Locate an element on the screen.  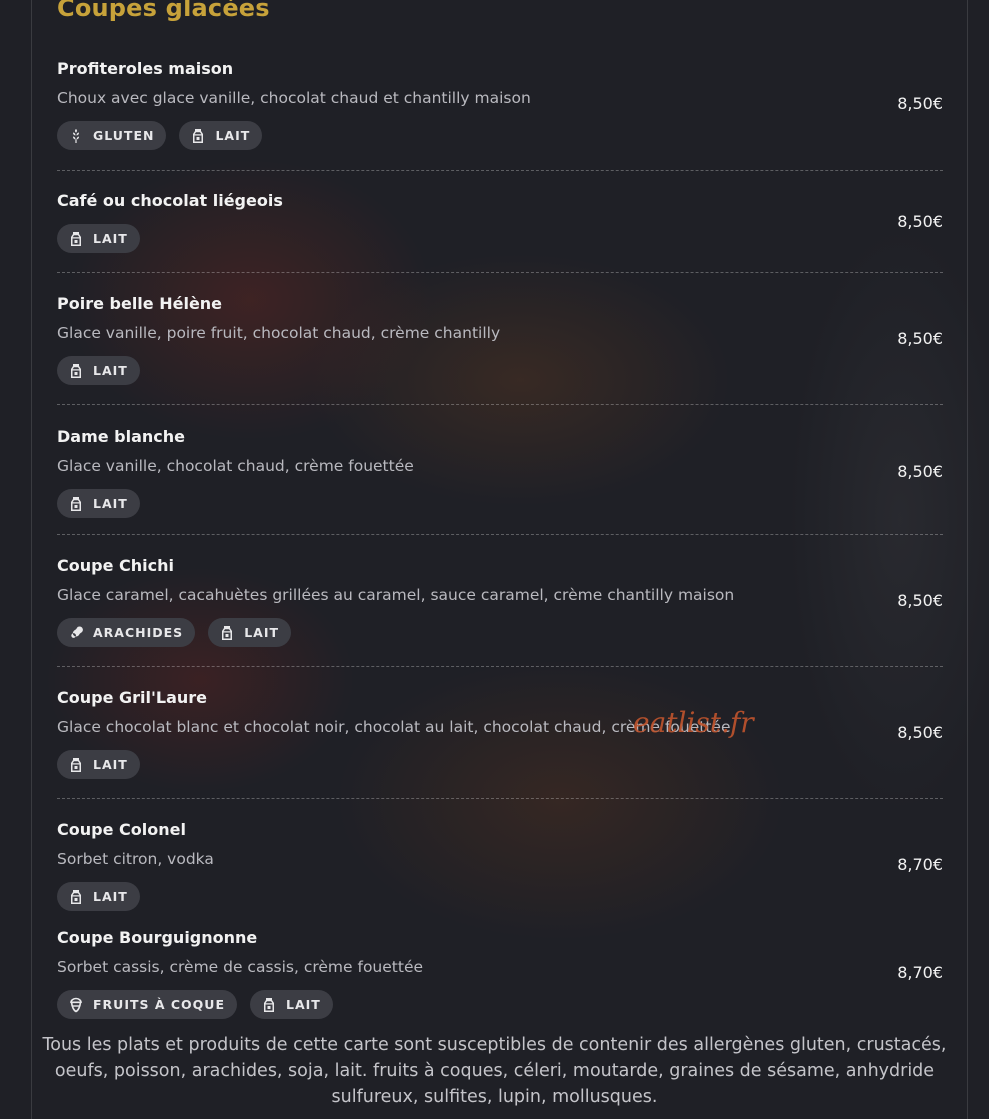
item-description: Sorbet citron, vodka is located at coordinates (135, 859).